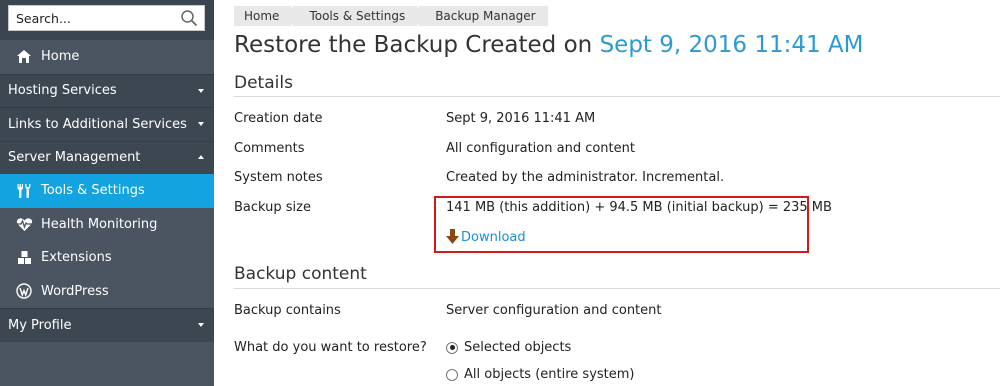 The image size is (1000, 386). What do you see at coordinates (60, 57) in the screenshot?
I see `sidebar-item-label: Home` at bounding box center [60, 57].